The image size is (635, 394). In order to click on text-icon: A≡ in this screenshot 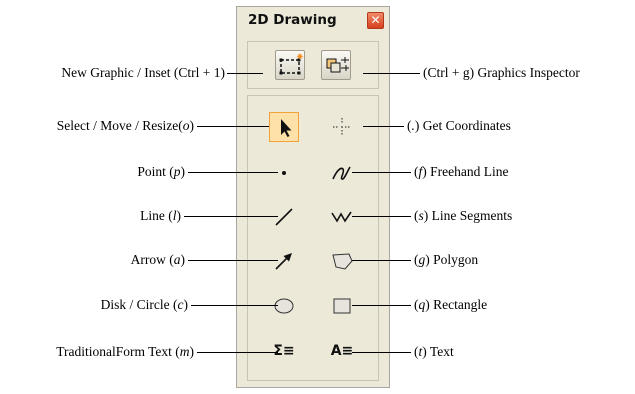, I will do `click(342, 351)`.